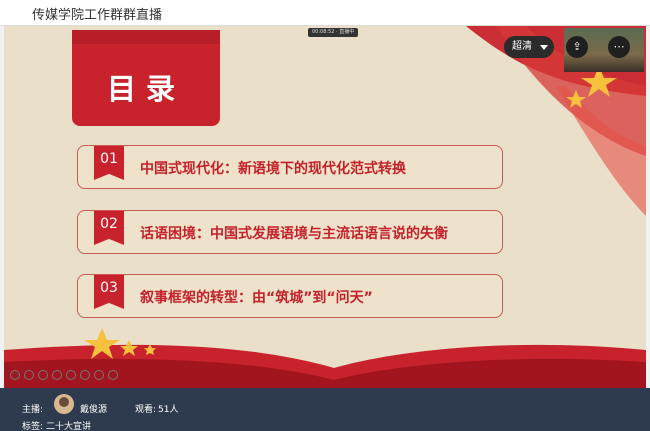 The height and width of the screenshot is (431, 650). What do you see at coordinates (168, 410) in the screenshot?
I see `viewers-count: 51人` at bounding box center [168, 410].